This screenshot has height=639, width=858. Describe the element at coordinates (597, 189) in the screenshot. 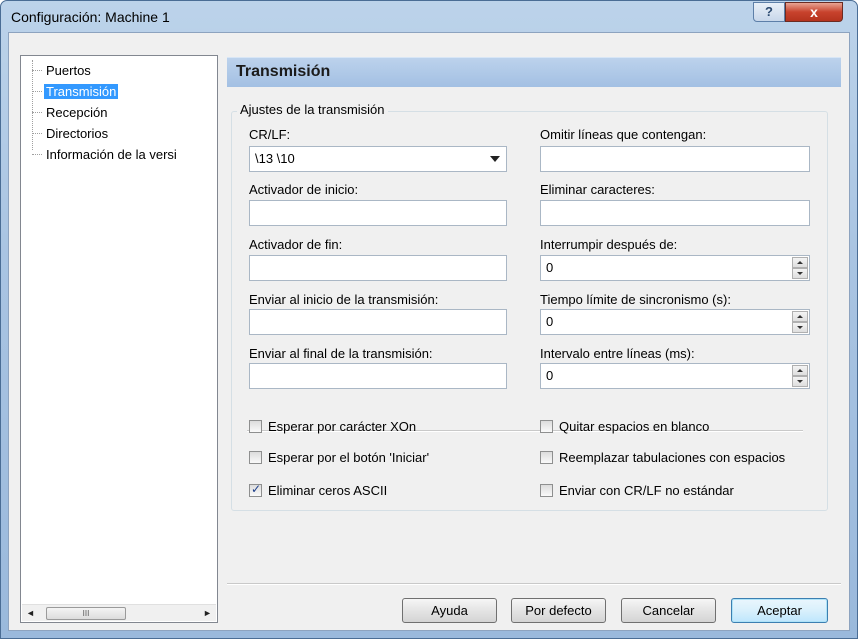

I see `remove-chars-label: Eliminar caracteres:` at that location.